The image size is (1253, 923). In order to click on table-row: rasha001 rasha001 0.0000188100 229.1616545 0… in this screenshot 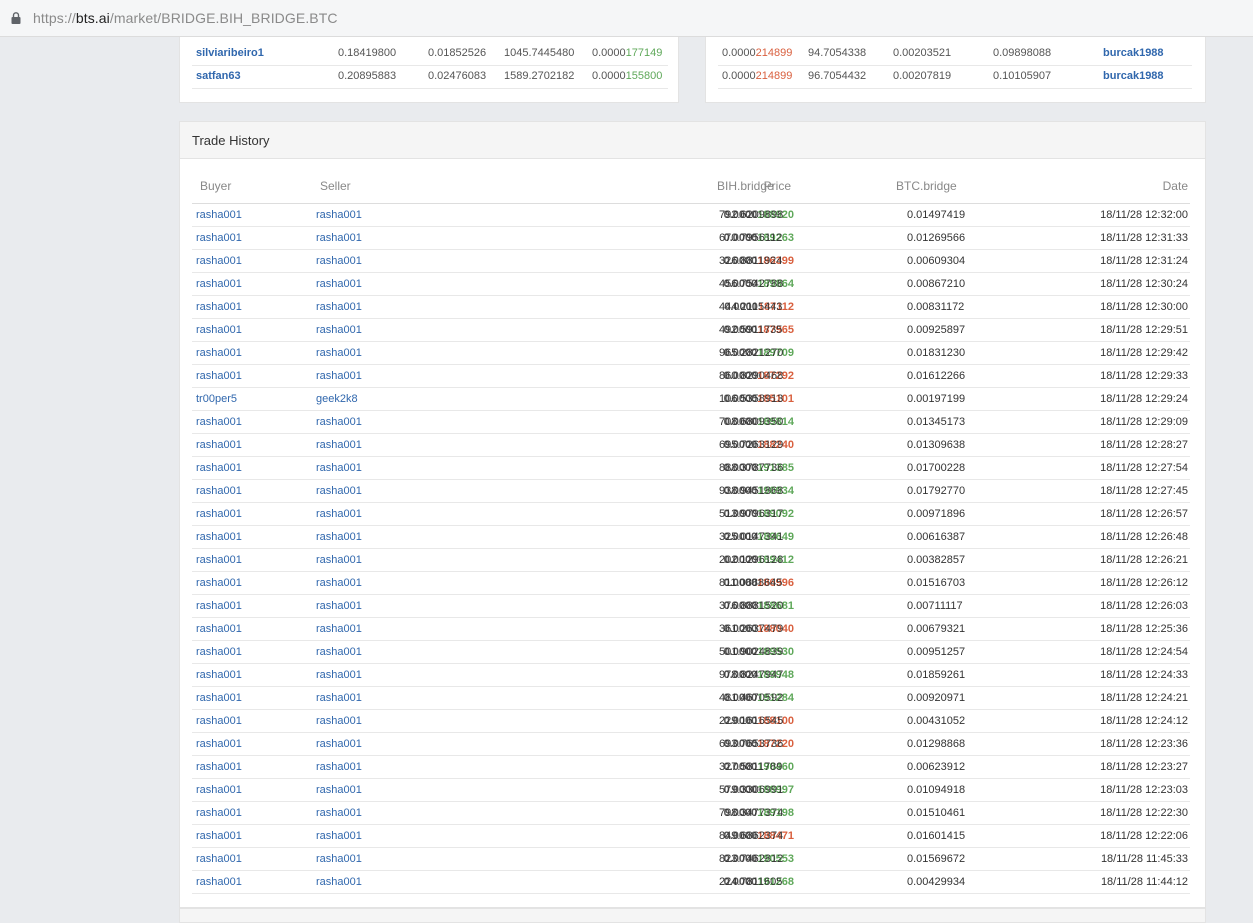, I will do `click(691, 721)`.